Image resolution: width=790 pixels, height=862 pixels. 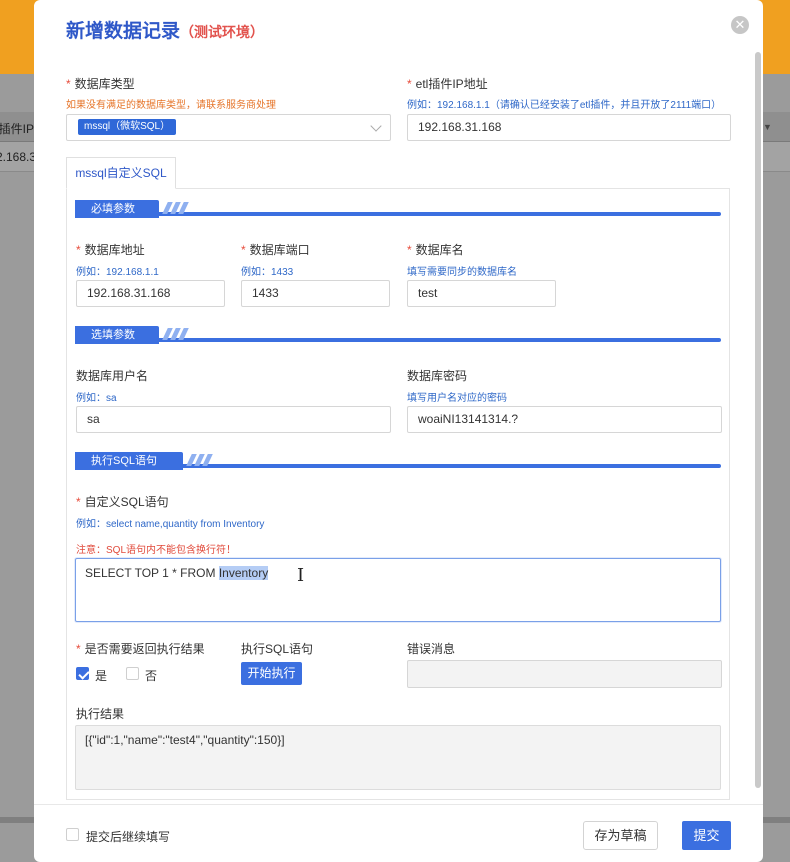 I want to click on background-row-cell: 2.168.3, so click(x=18, y=157).